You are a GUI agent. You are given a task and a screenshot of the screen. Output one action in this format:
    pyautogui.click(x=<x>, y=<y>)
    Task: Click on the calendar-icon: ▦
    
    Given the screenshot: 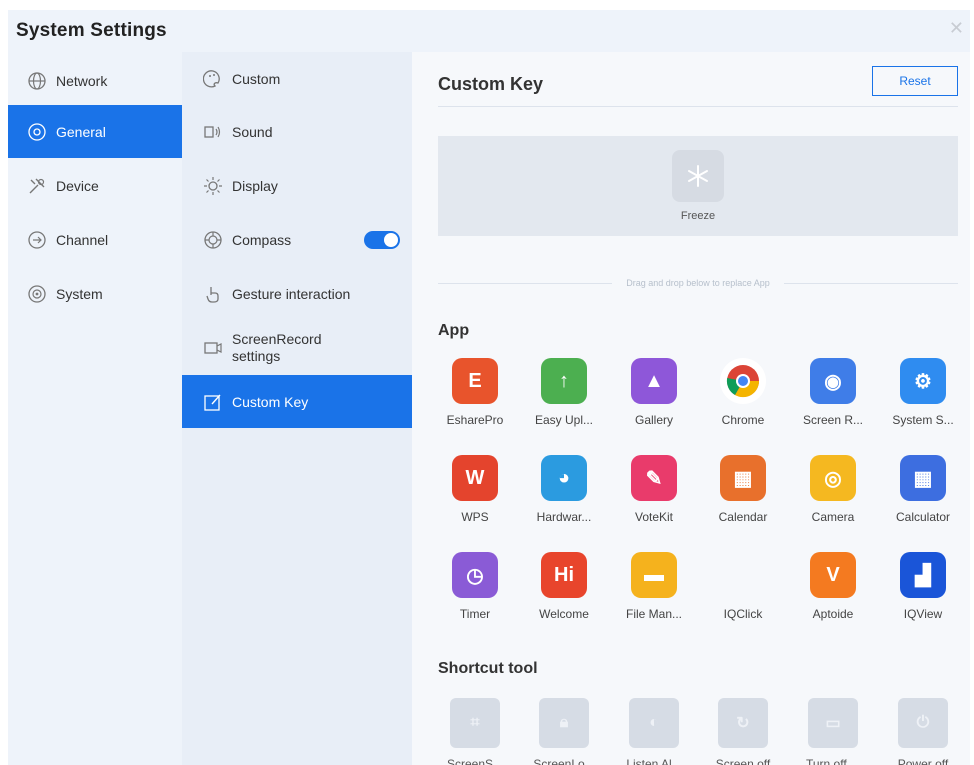 What is the action you would take?
    pyautogui.click(x=743, y=478)
    